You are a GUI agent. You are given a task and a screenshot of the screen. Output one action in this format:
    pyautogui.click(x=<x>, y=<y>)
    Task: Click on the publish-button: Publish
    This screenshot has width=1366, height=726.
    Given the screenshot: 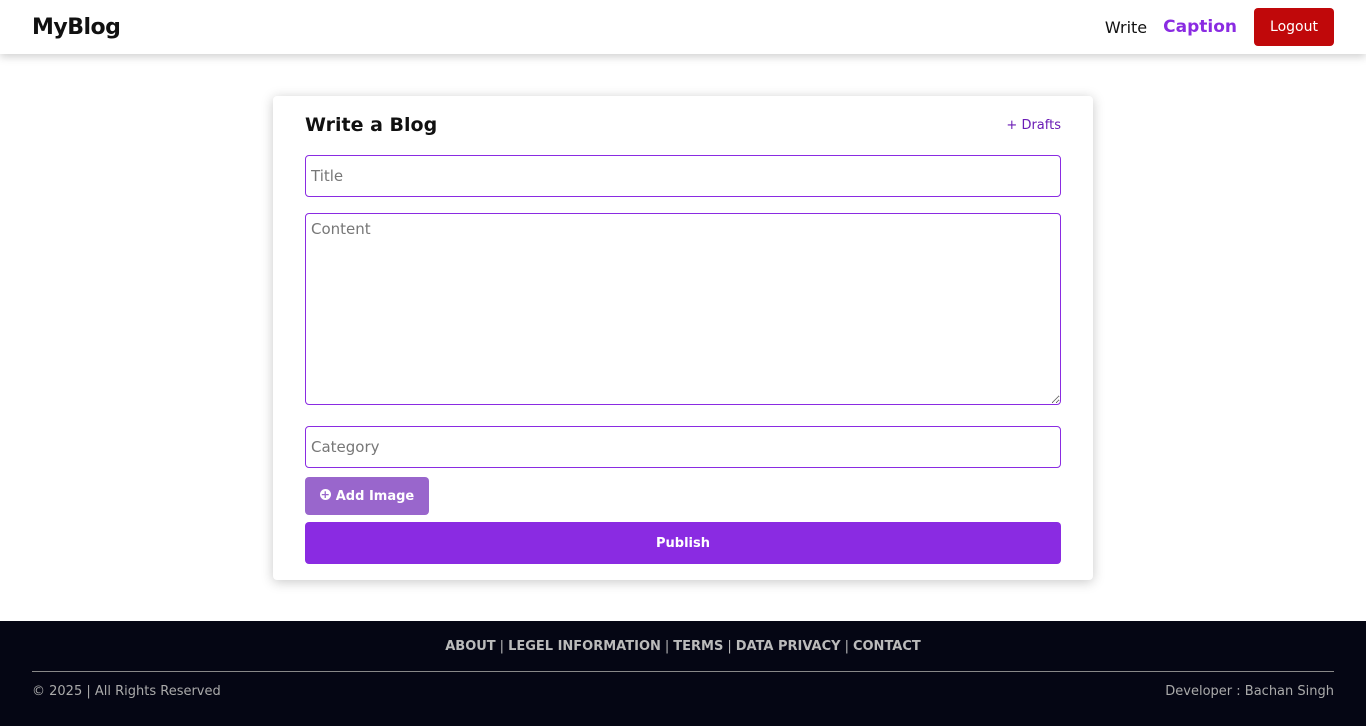 What is the action you would take?
    pyautogui.click(x=683, y=543)
    